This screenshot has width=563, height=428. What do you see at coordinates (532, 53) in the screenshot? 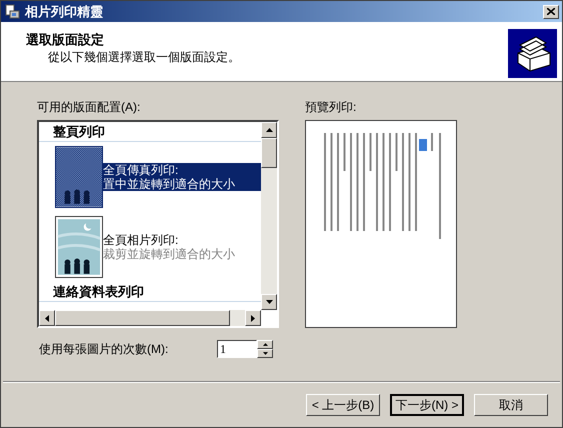
I see `printer-logo-icon` at bounding box center [532, 53].